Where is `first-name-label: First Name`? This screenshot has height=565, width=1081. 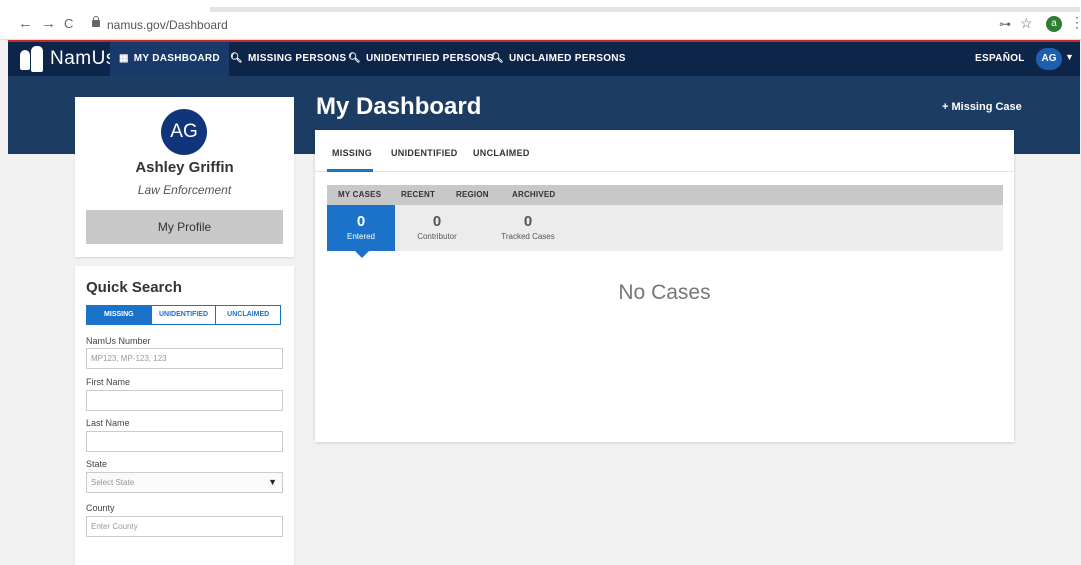 first-name-label: First Name is located at coordinates (108, 382).